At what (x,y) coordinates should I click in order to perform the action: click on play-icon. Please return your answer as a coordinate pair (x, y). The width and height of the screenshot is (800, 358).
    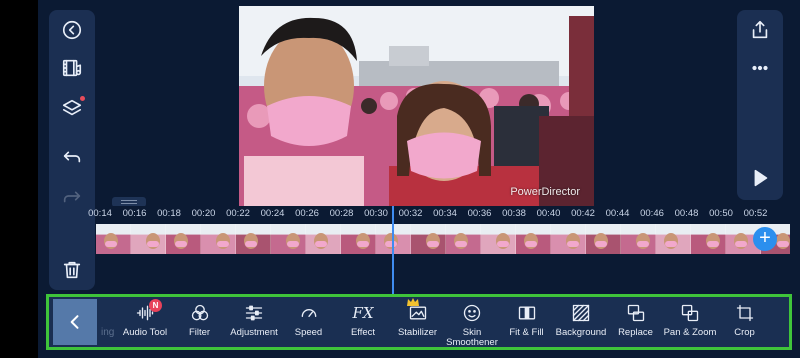
    Looking at the image, I should click on (760, 178).